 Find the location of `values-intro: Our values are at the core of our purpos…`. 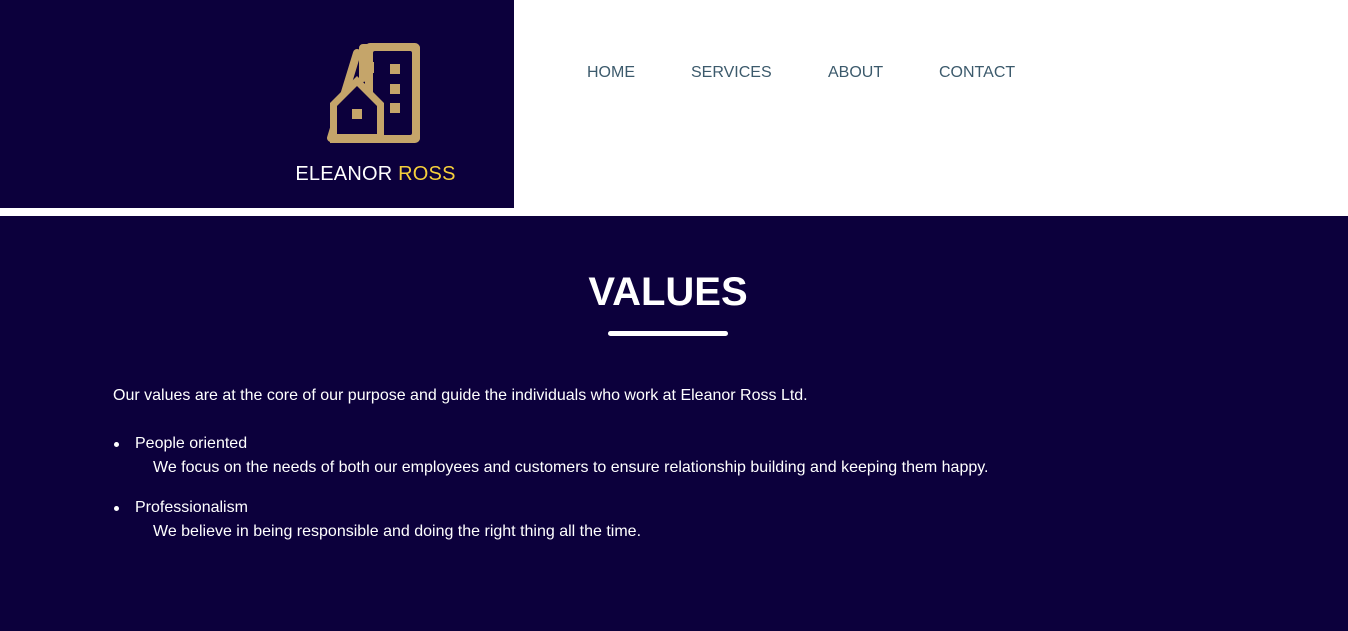

values-intro: Our values are at the core of our purpos… is located at coordinates (460, 395).